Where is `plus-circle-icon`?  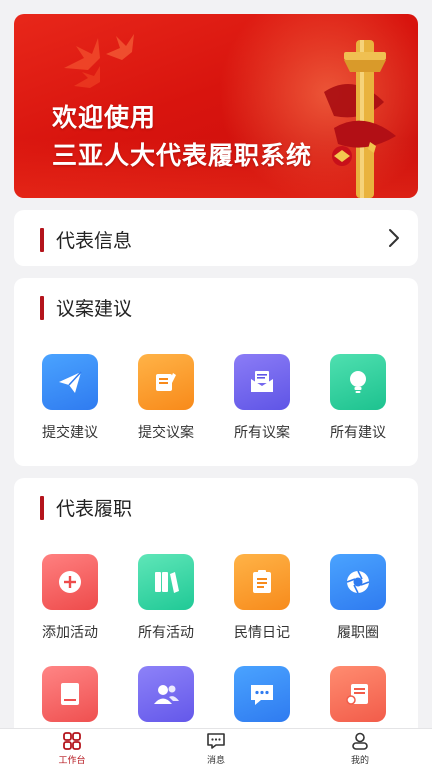 plus-circle-icon is located at coordinates (70, 582).